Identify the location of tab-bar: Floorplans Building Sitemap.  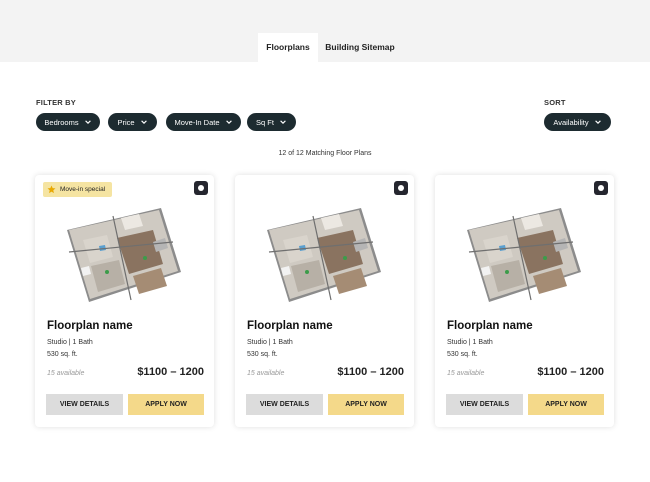
(330, 47).